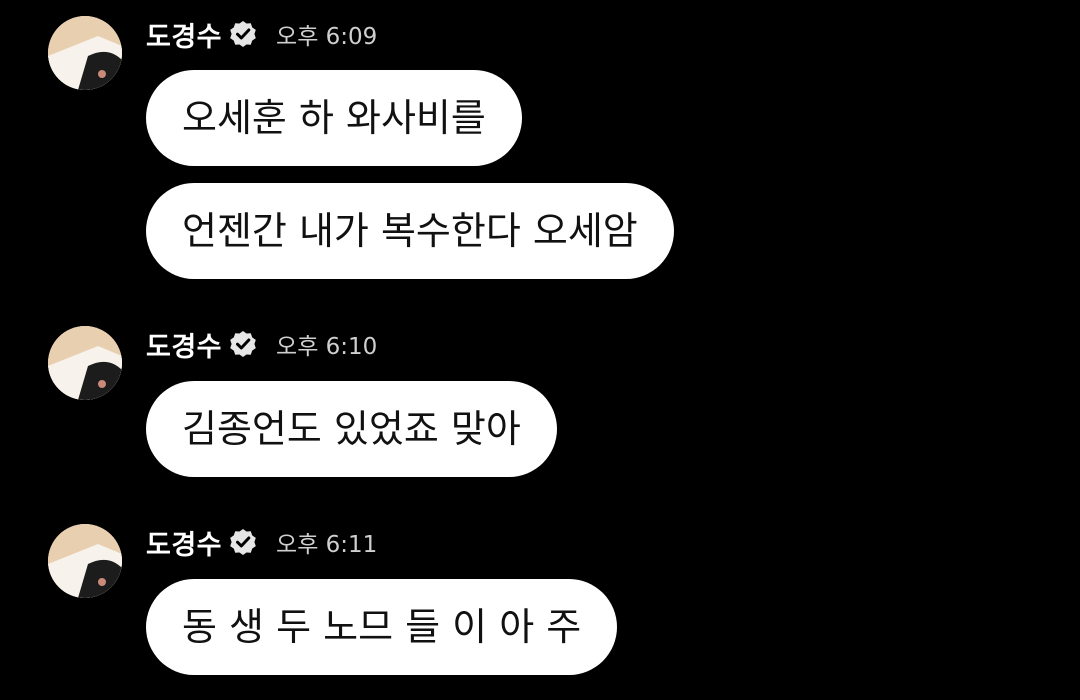  Describe the element at coordinates (334, 118) in the screenshot. I see `message-bubble: 오세훈 하 와사비를` at that location.